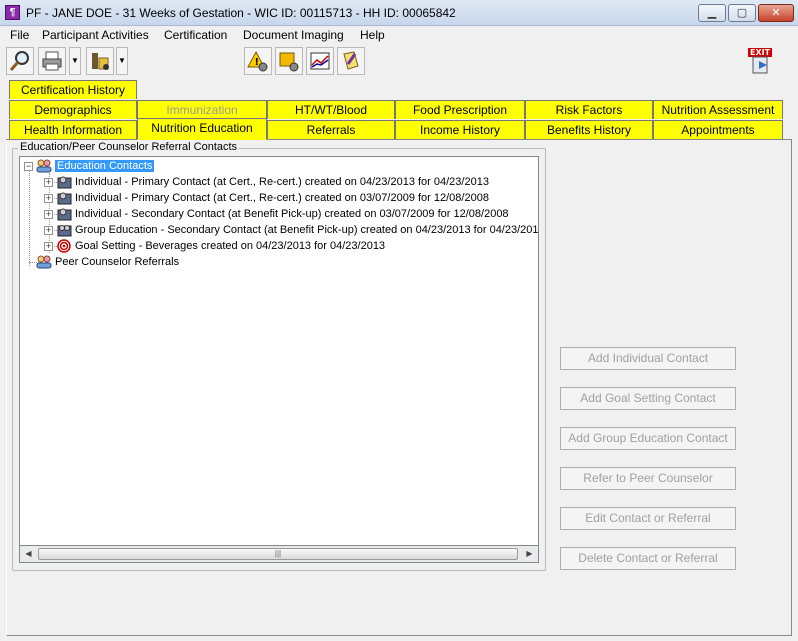  I want to click on document-pencil-icon, so click(351, 60).